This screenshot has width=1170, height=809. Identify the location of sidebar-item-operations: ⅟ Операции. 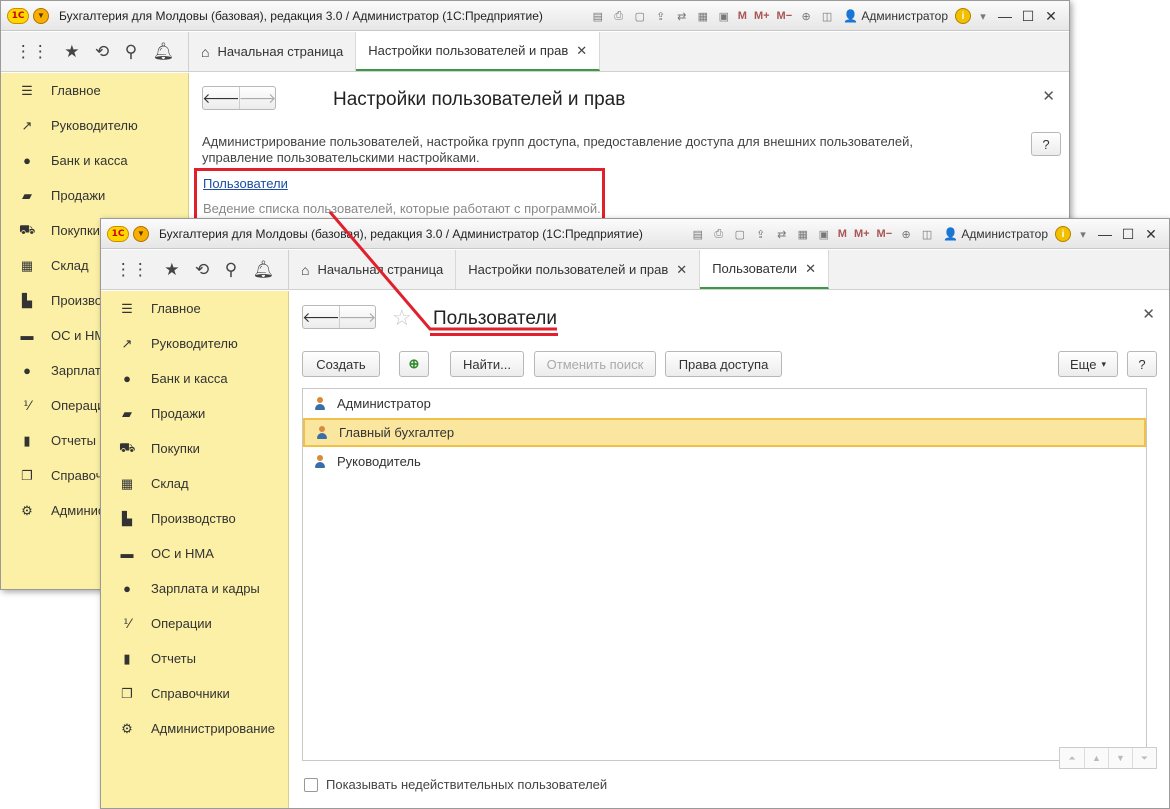
(194, 623).